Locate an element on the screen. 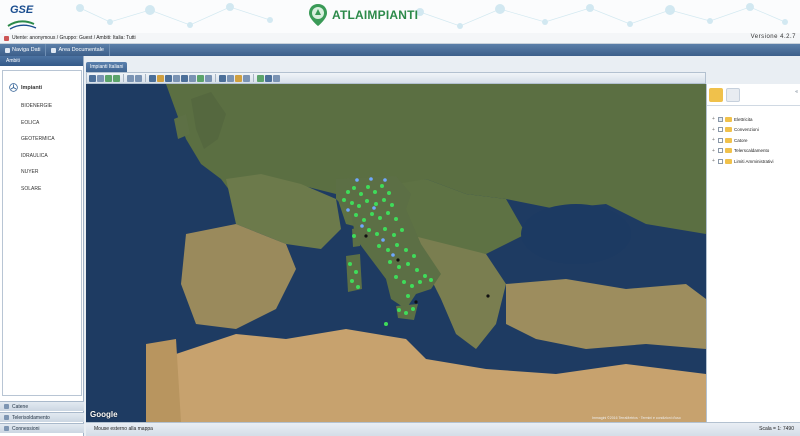  gse-logo: GSE is located at coordinates (21, 16).